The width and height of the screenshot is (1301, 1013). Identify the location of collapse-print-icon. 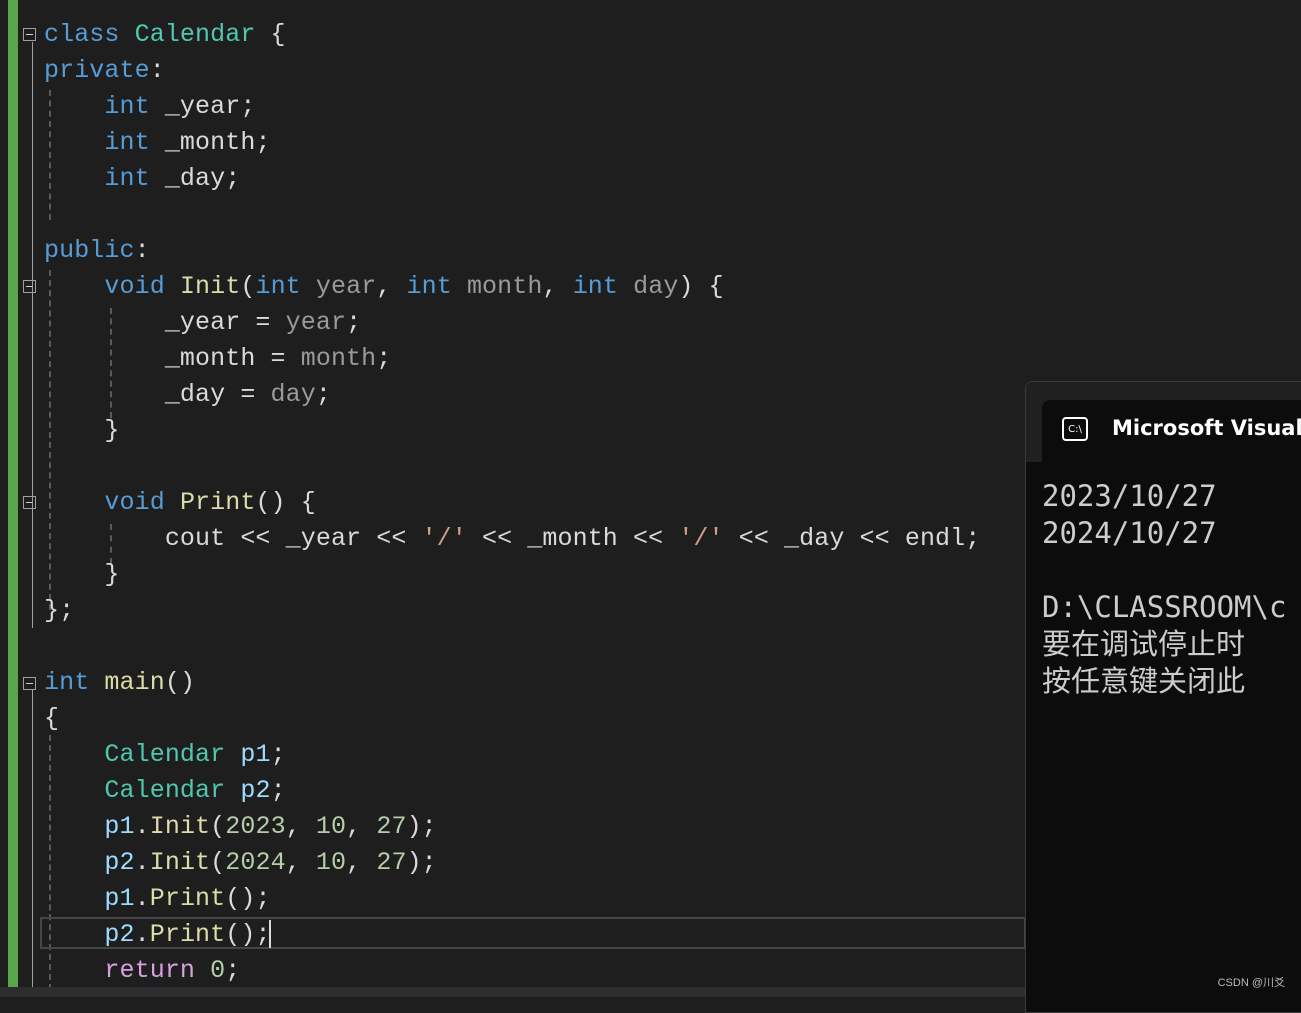
(29, 502).